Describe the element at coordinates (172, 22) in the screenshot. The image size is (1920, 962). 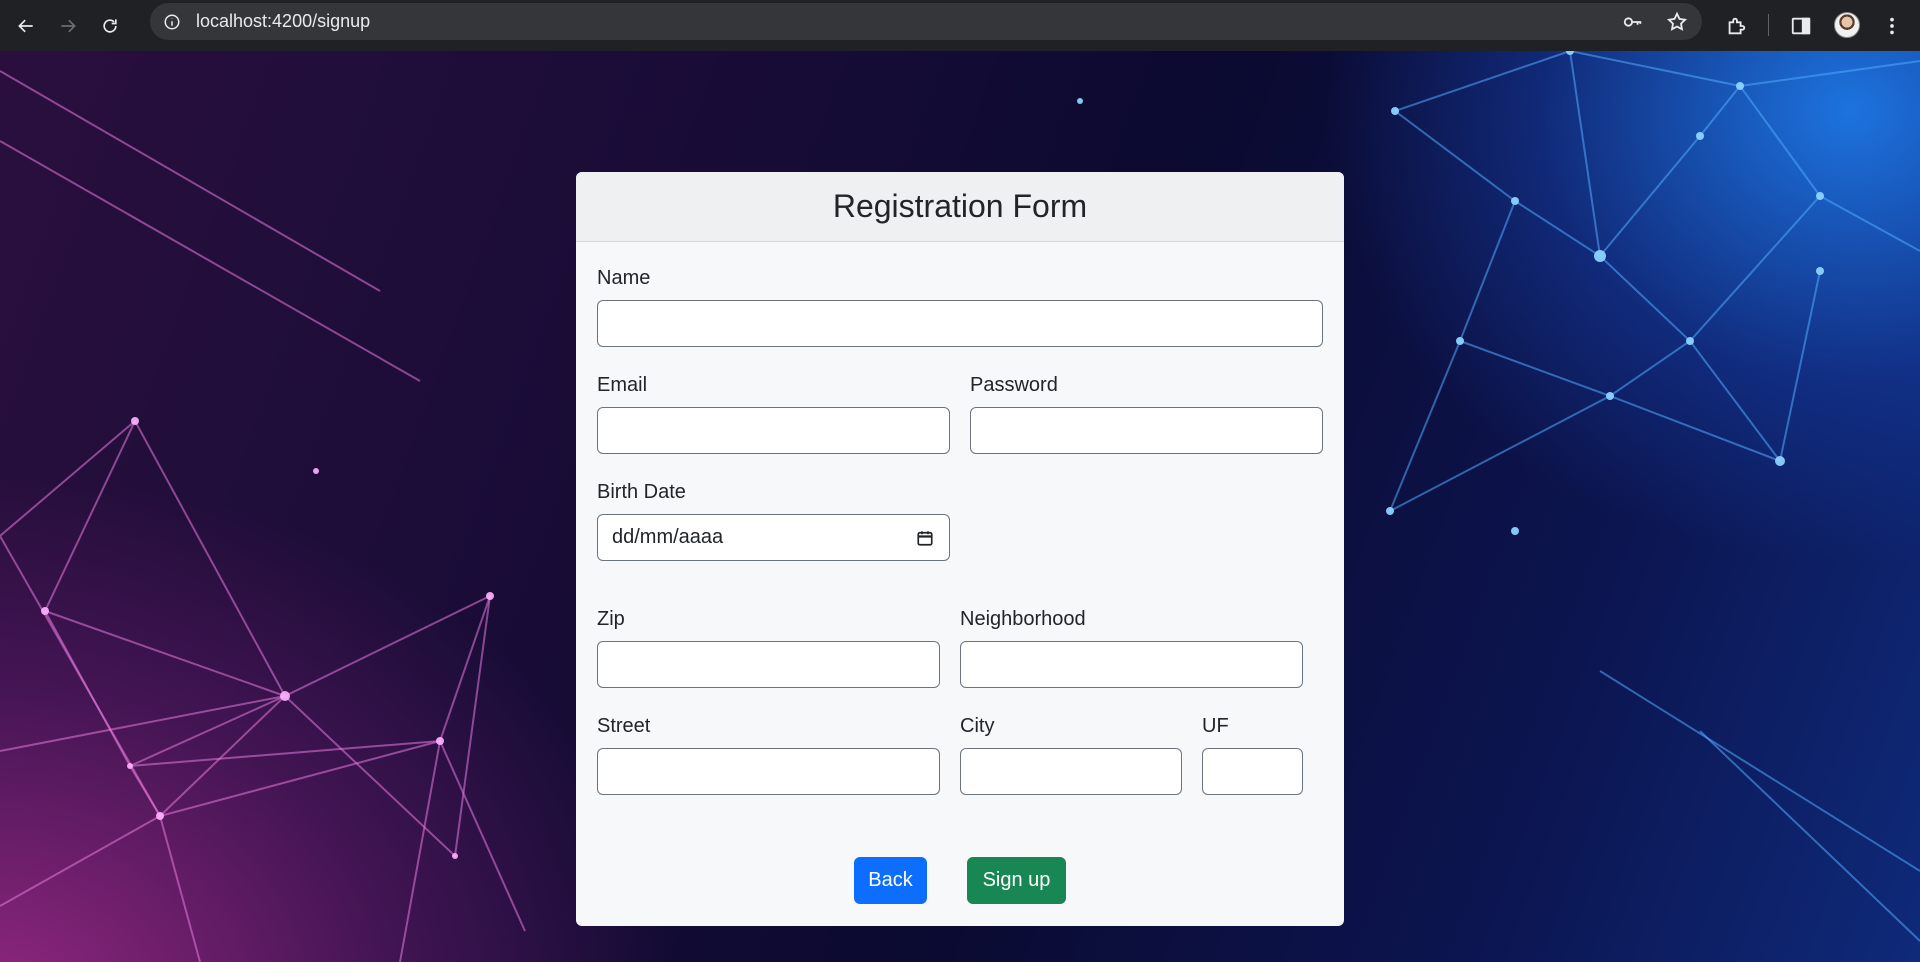
I see `site-info-icon` at that location.